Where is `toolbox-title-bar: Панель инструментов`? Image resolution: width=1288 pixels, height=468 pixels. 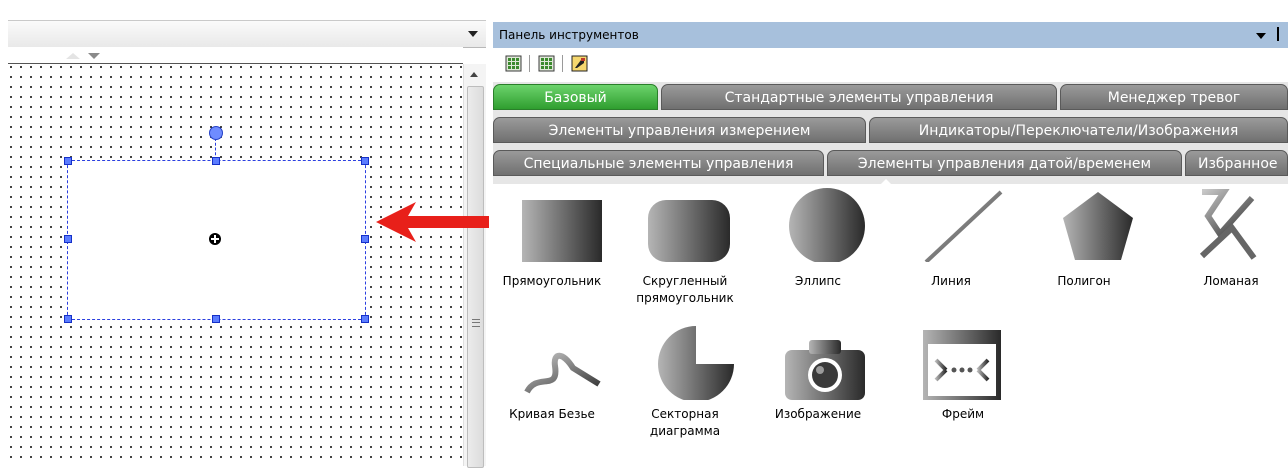 toolbox-title-bar: Панель инструментов is located at coordinates (890, 35).